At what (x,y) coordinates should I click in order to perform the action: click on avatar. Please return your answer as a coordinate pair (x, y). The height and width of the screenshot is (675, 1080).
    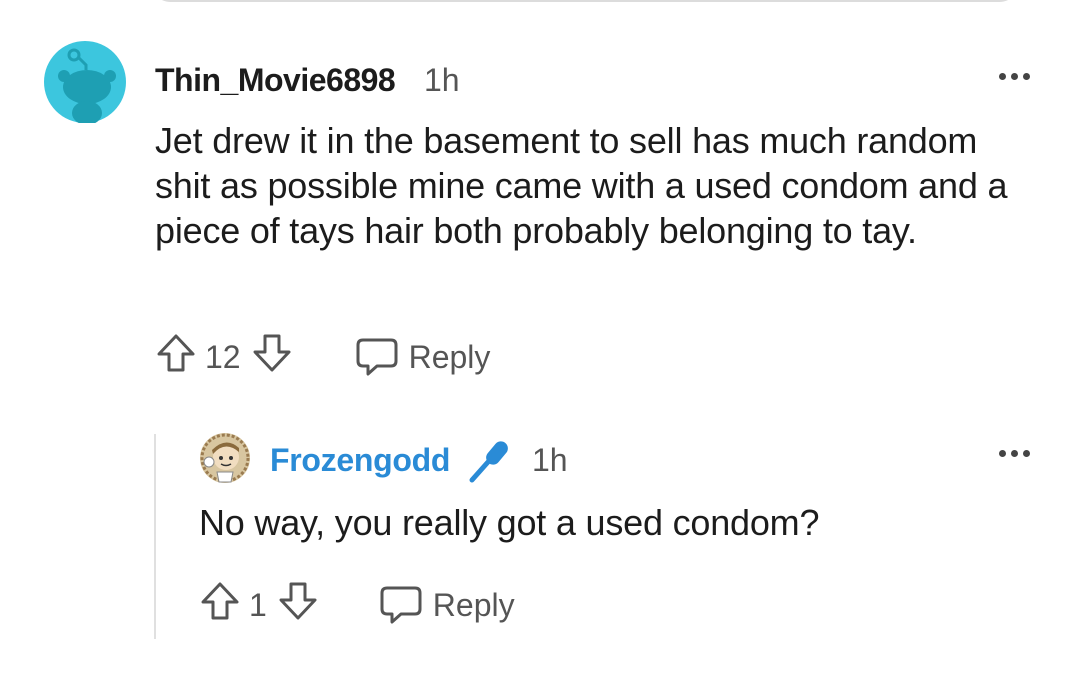
    Looking at the image, I should click on (85, 83).